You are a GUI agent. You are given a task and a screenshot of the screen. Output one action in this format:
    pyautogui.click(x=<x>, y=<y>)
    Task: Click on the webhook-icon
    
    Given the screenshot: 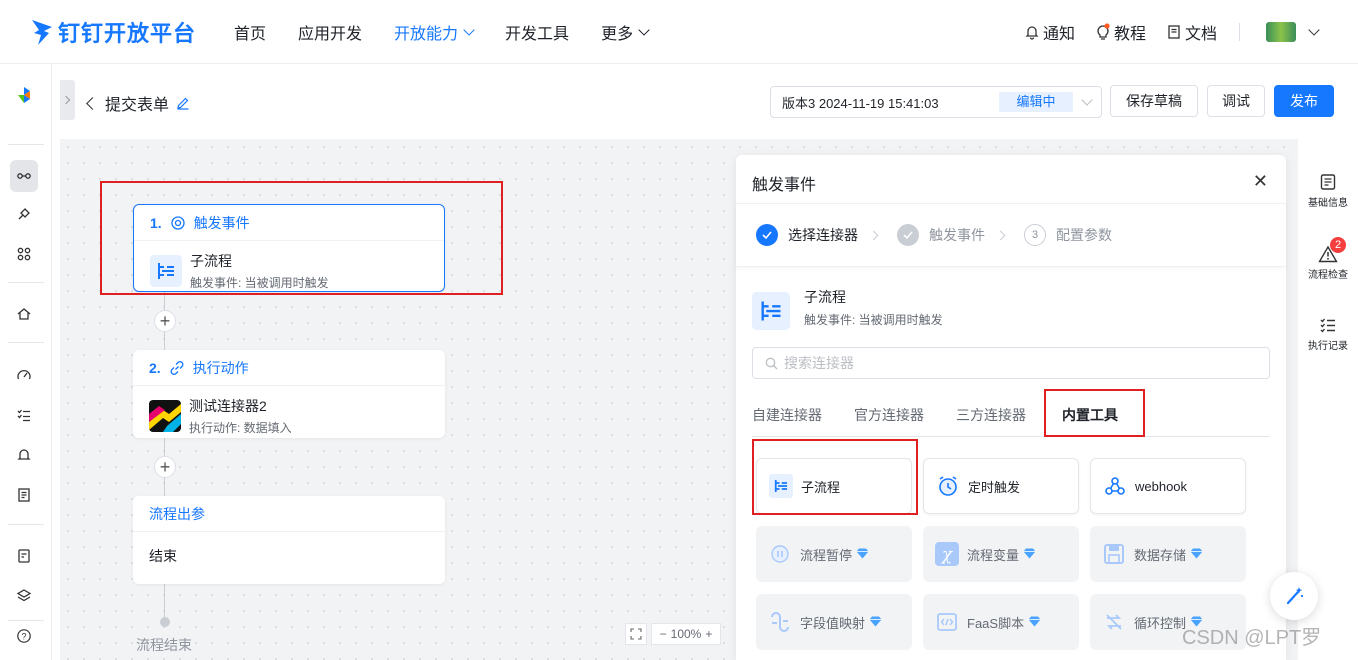 What is the action you would take?
    pyautogui.click(x=1115, y=486)
    